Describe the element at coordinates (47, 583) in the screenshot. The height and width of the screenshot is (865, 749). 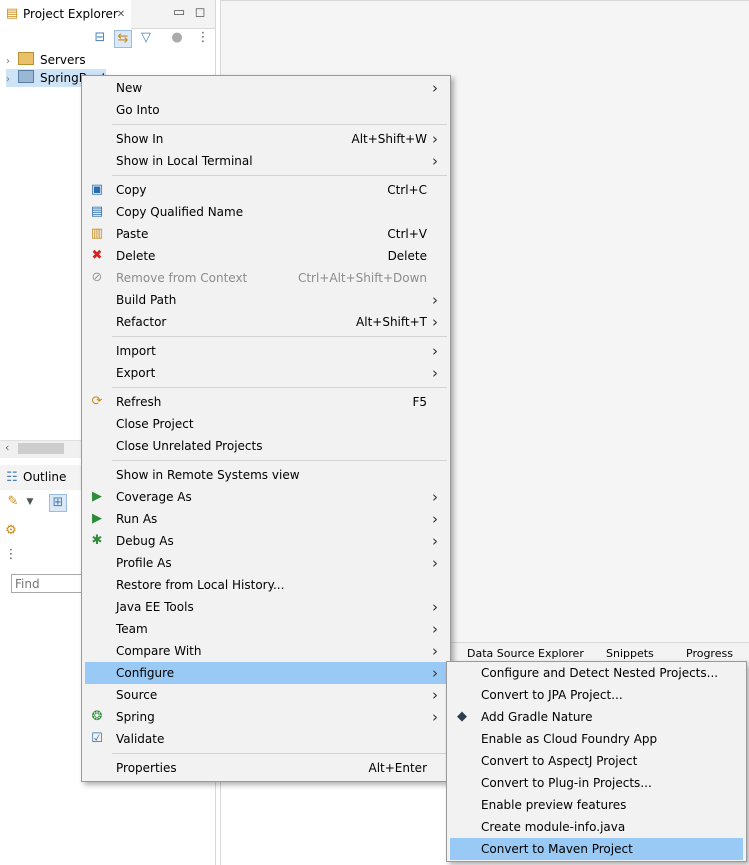
I see `find-input` at that location.